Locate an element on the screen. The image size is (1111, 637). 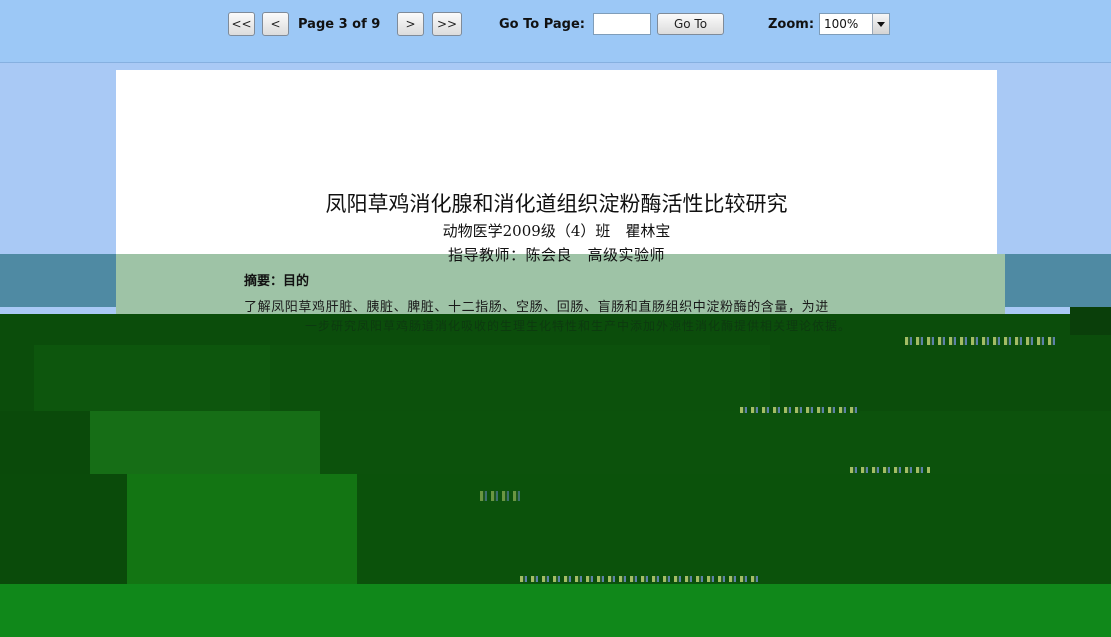
zoom-select: 100% is located at coordinates (854, 24).